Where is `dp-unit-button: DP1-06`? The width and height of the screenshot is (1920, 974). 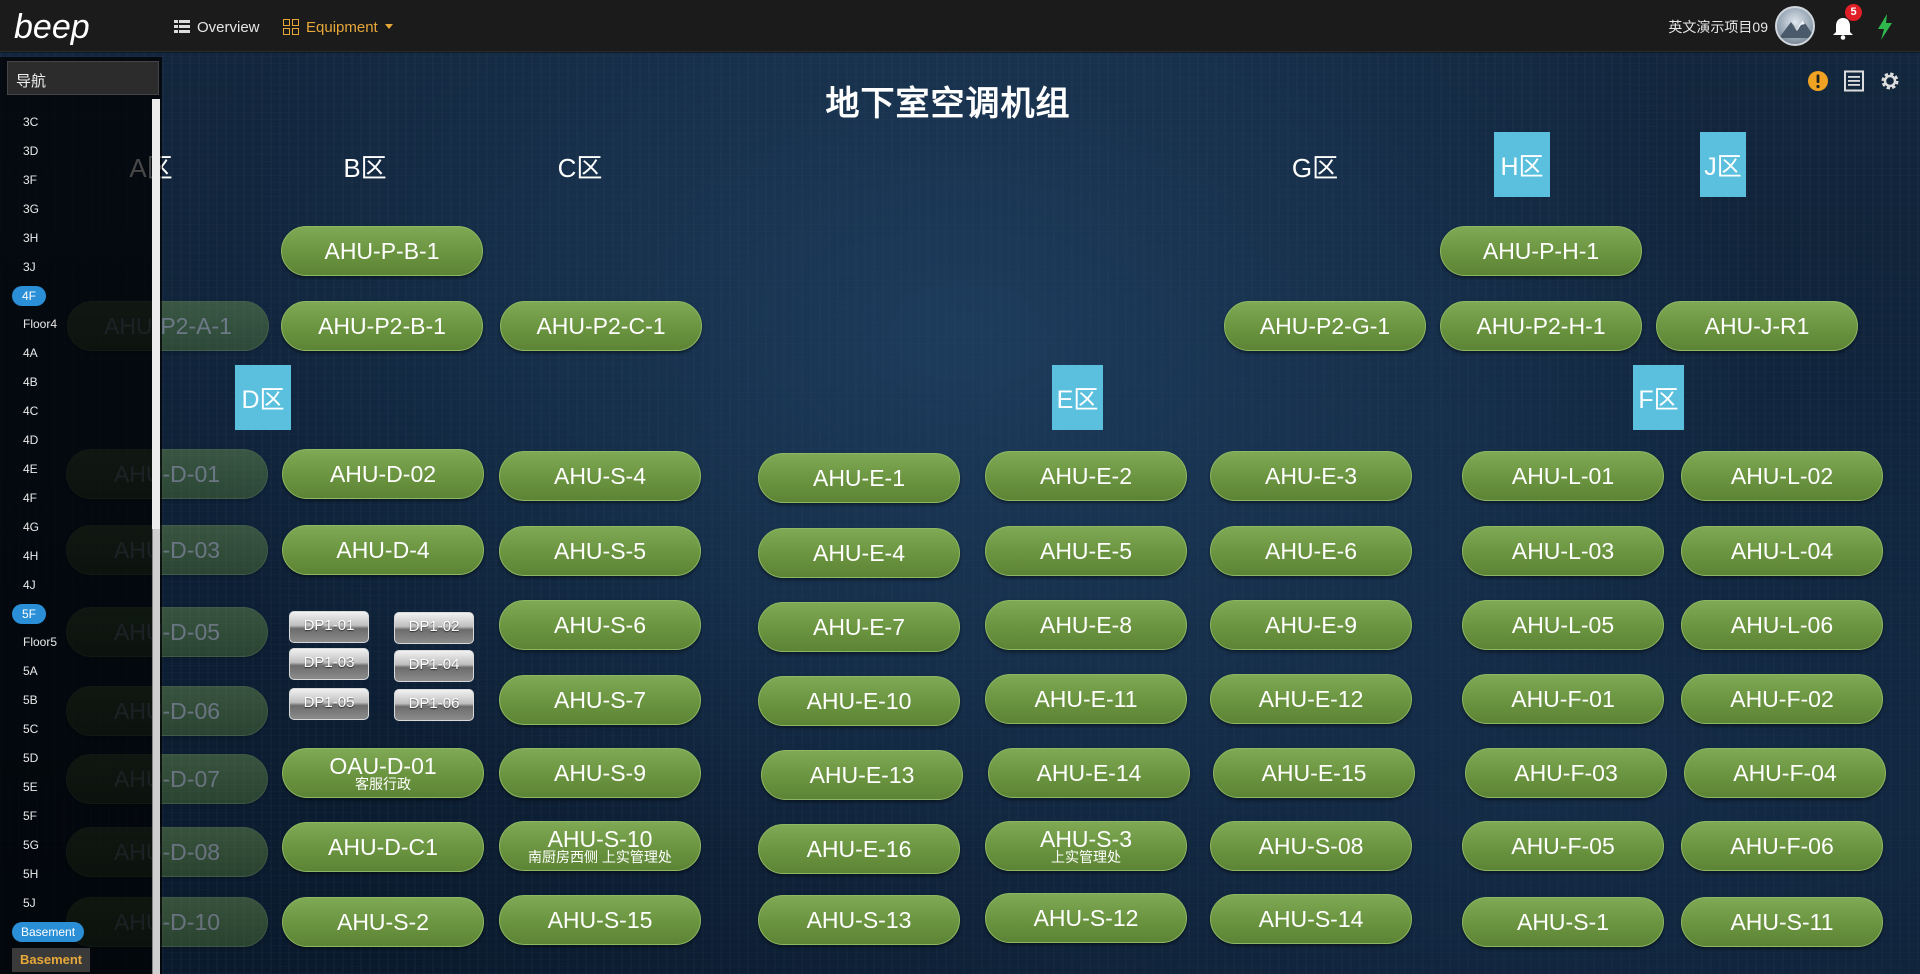 dp-unit-button: DP1-06 is located at coordinates (434, 705).